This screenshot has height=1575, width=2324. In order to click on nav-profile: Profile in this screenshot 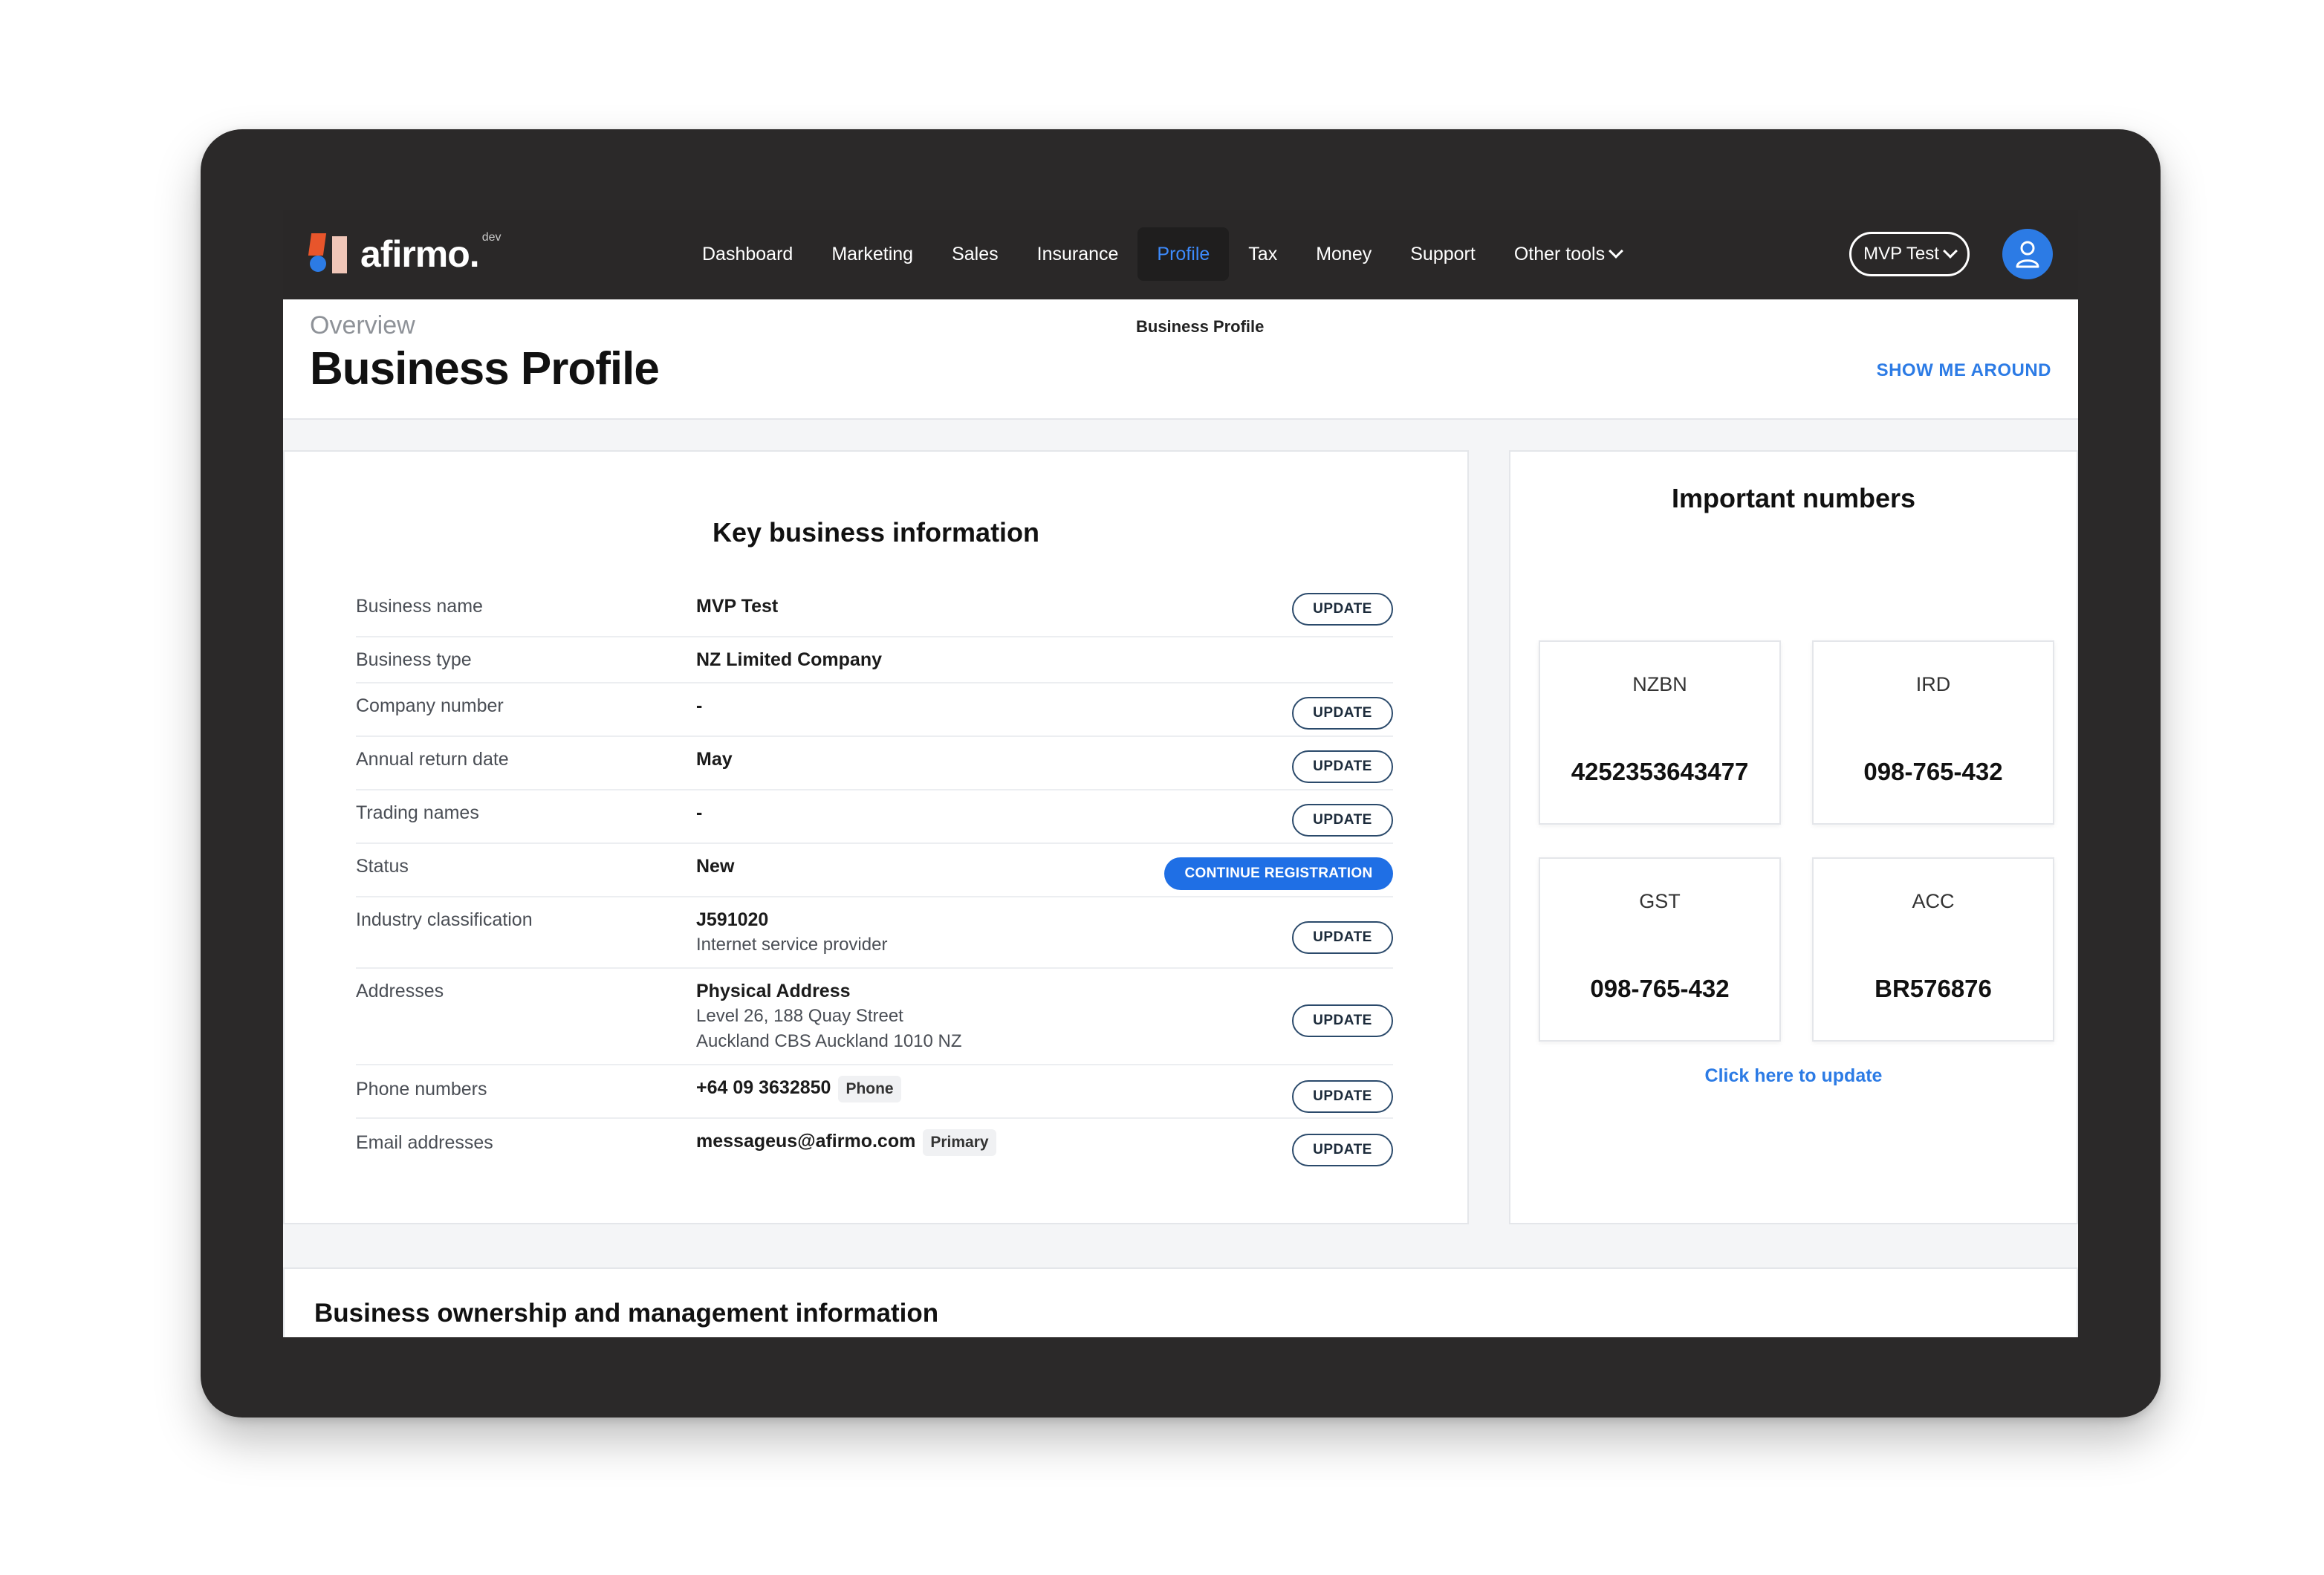, I will do `click(1183, 254)`.